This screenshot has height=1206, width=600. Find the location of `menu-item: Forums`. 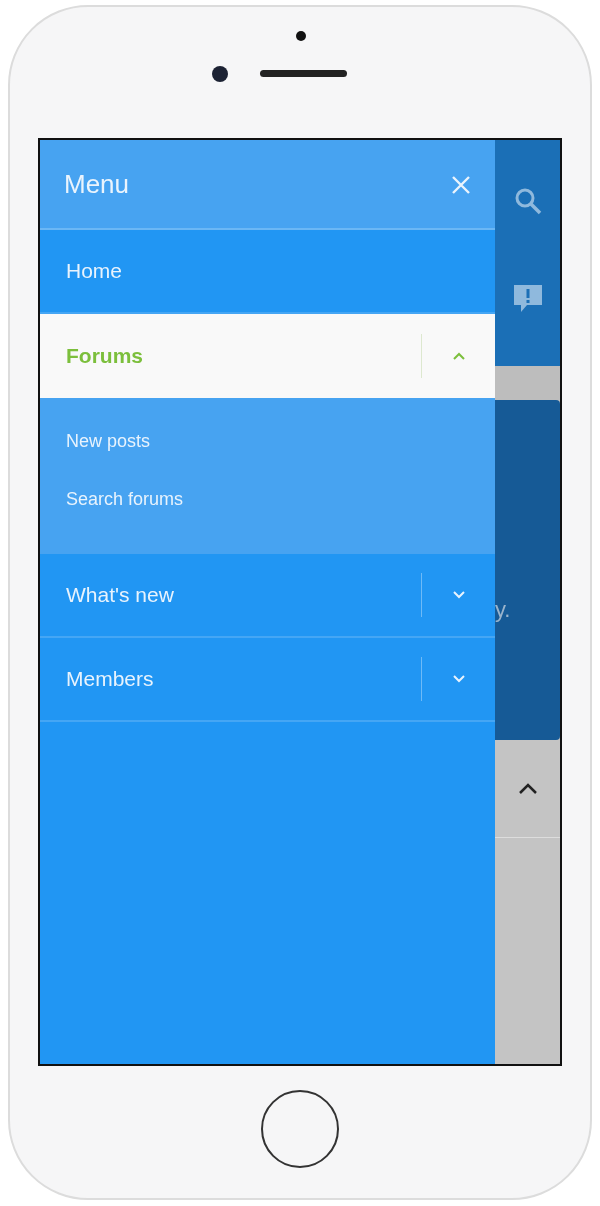

menu-item: Forums is located at coordinates (267, 356).